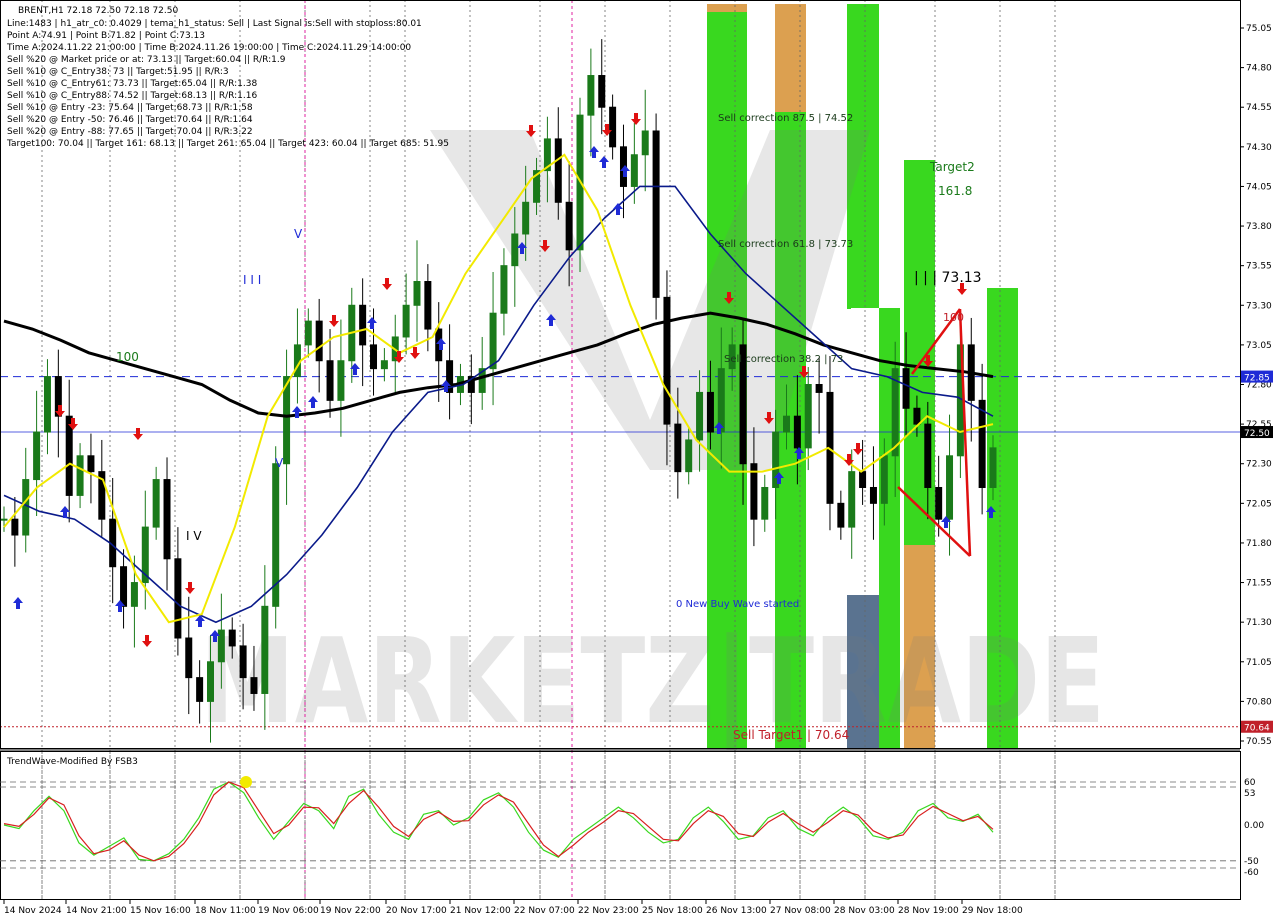  What do you see at coordinates (1259, 584) in the screenshot?
I see `price-tick-label: 71.55` at bounding box center [1259, 584].